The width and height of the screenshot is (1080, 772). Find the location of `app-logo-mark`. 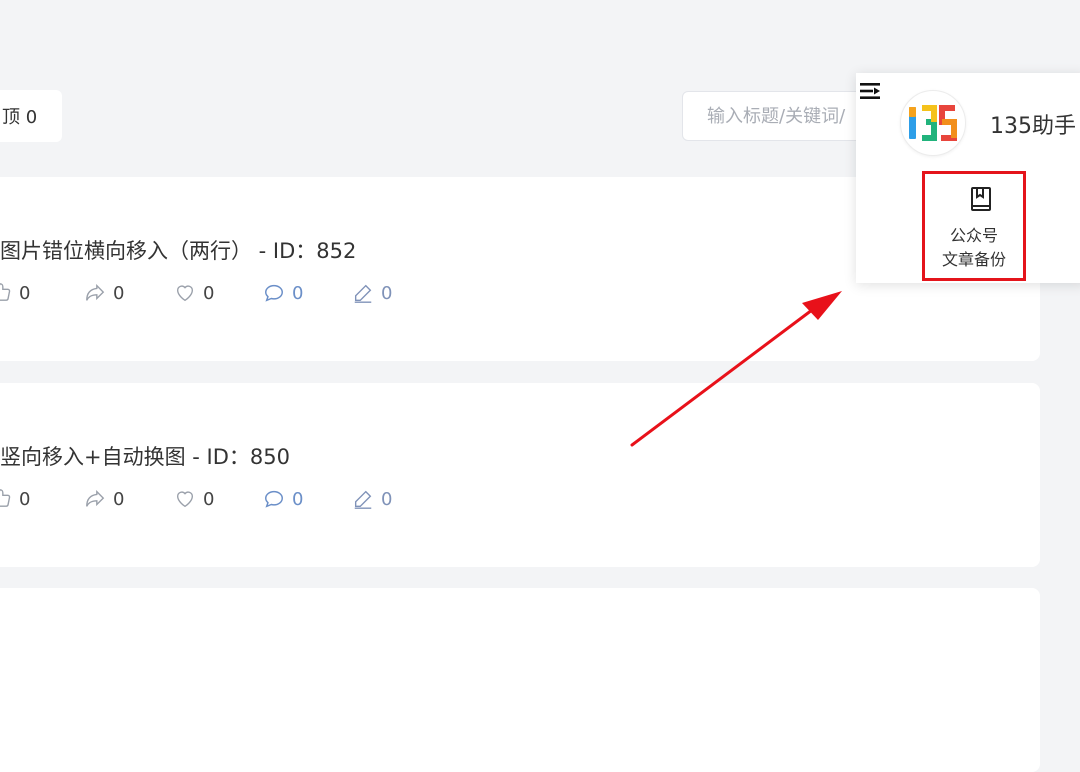

app-logo-mark is located at coordinates (933, 123).